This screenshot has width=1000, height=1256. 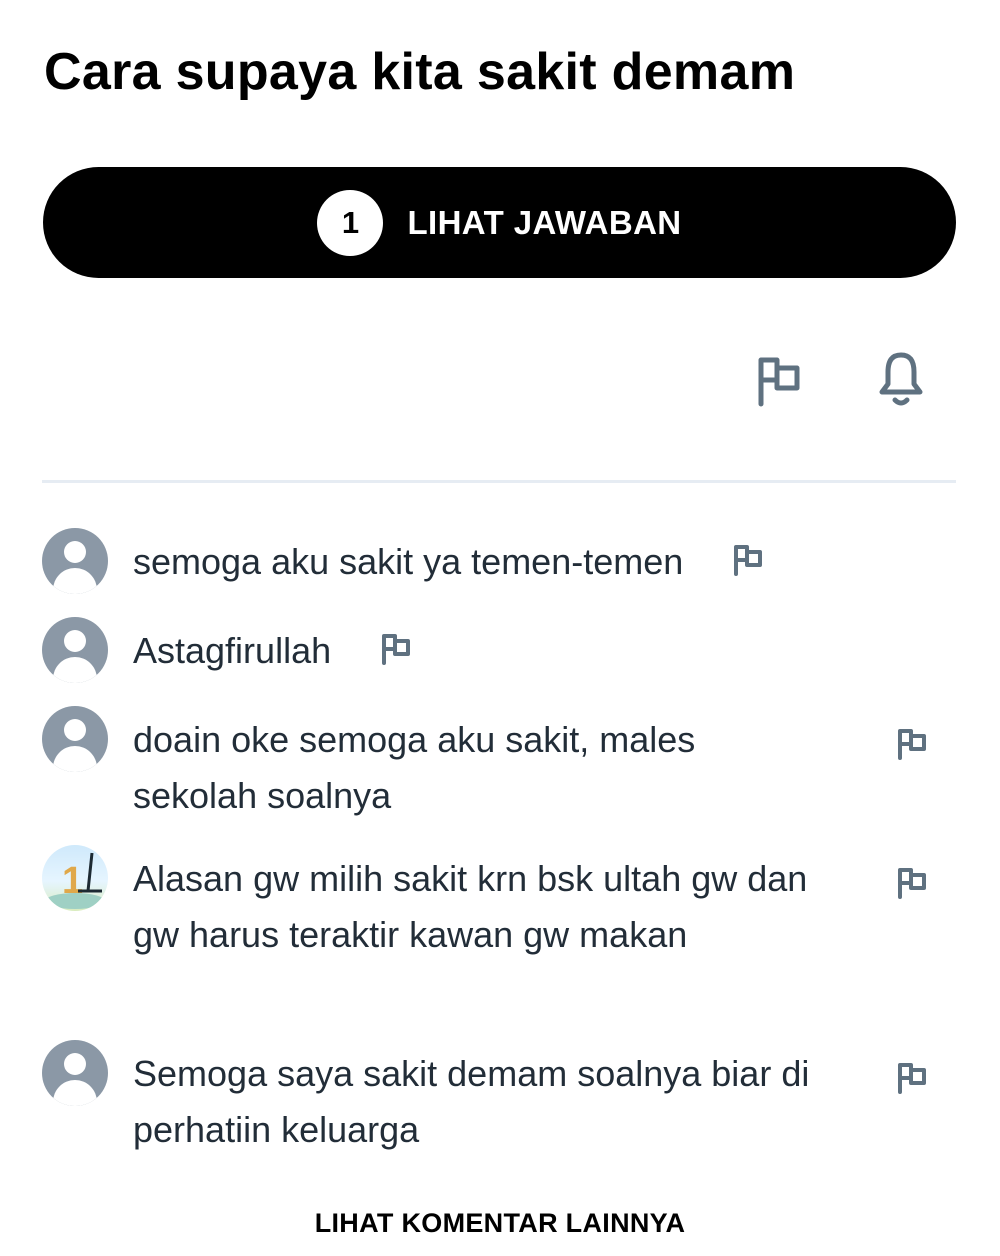 I want to click on question-title: Cara supaya kita sakit demam, so click(x=420, y=72).